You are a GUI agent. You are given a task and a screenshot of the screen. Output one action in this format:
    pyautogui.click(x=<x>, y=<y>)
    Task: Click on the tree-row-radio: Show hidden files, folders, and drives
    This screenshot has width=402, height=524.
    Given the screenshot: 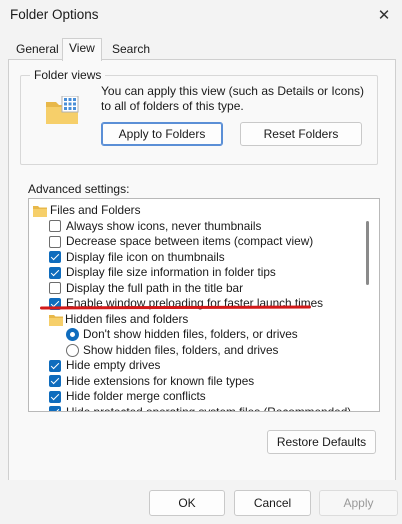 What is the action you would take?
    pyautogui.click(x=199, y=350)
    